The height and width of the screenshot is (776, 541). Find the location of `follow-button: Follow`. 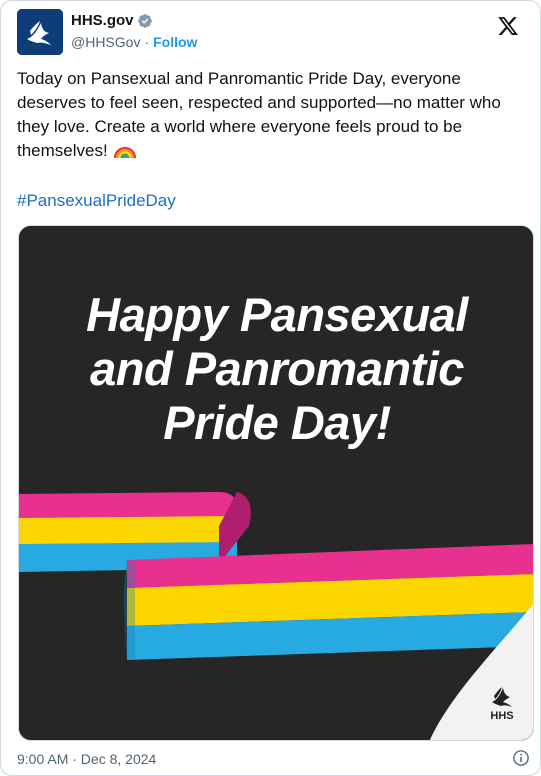

follow-button: Follow is located at coordinates (175, 42).